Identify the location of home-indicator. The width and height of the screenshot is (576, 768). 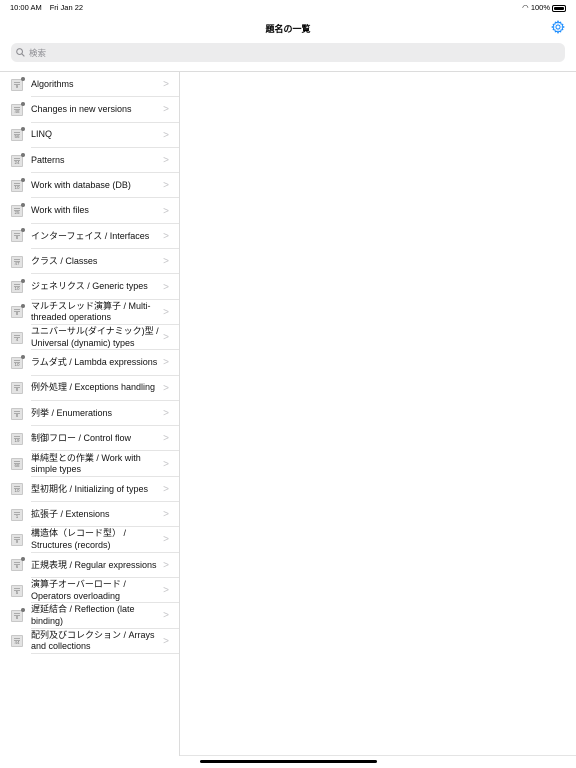
(288, 761).